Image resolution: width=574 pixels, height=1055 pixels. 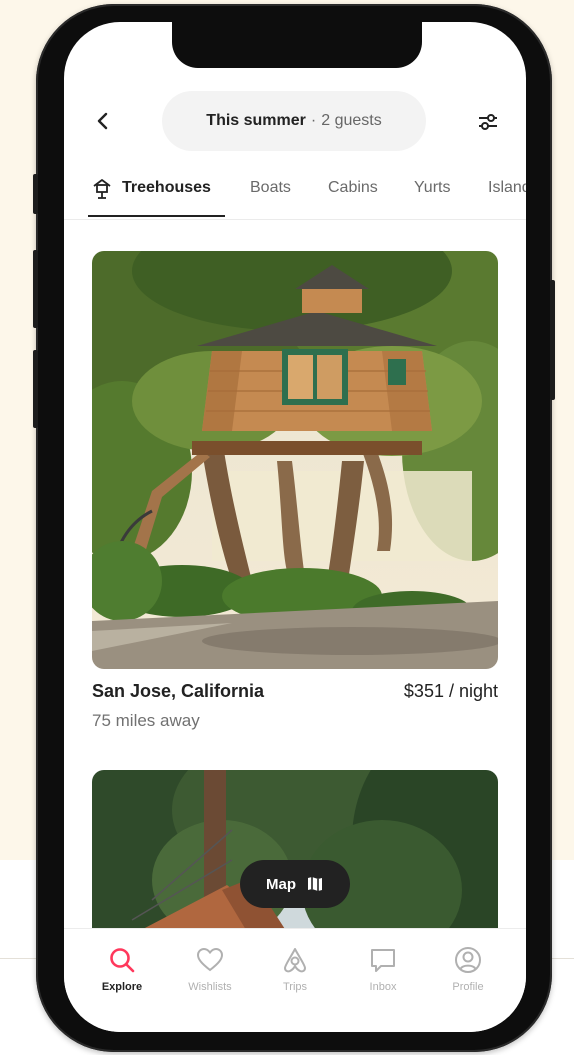 What do you see at coordinates (122, 960) in the screenshot?
I see `search-icon` at bounding box center [122, 960].